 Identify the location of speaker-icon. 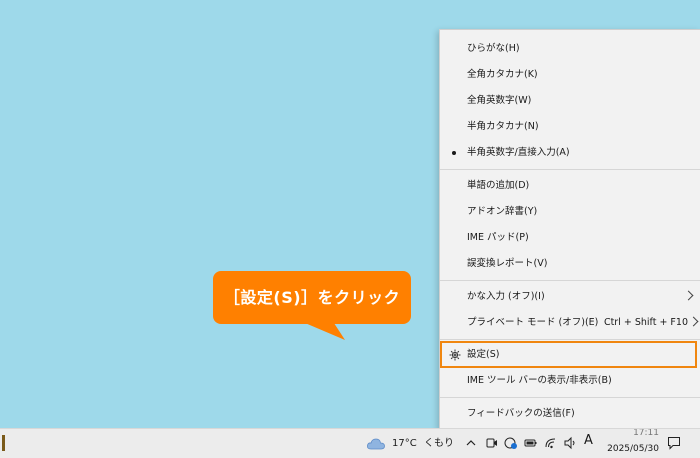
(570, 443).